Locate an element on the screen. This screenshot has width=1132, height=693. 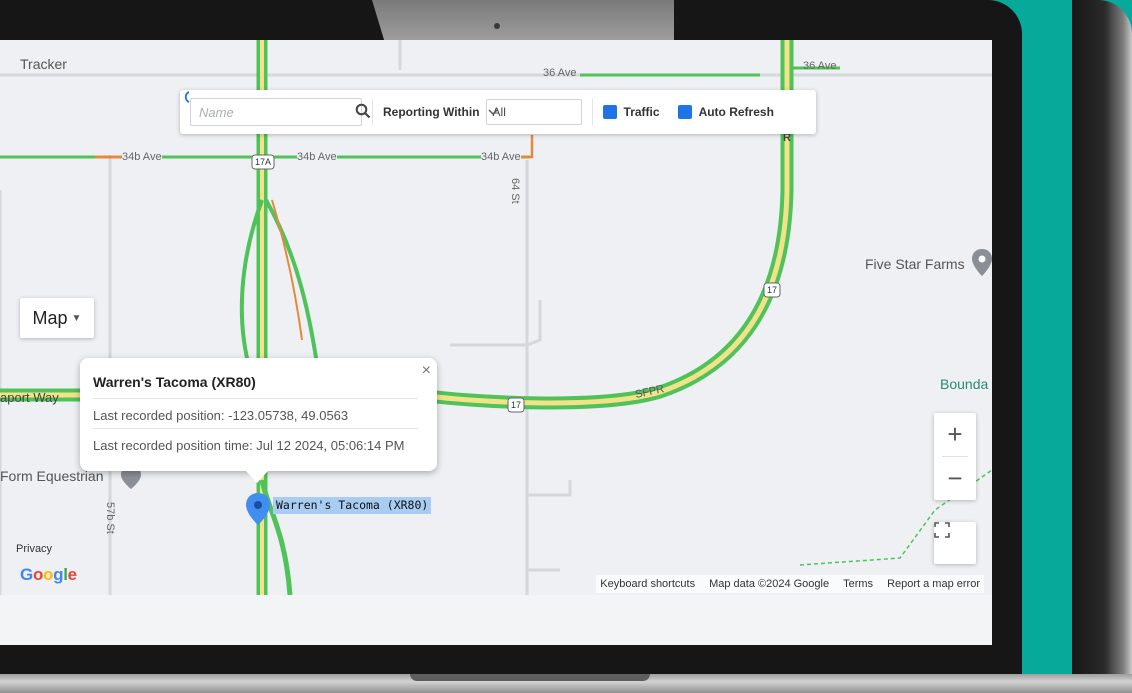
laptop-top-notch is located at coordinates (523, 20).